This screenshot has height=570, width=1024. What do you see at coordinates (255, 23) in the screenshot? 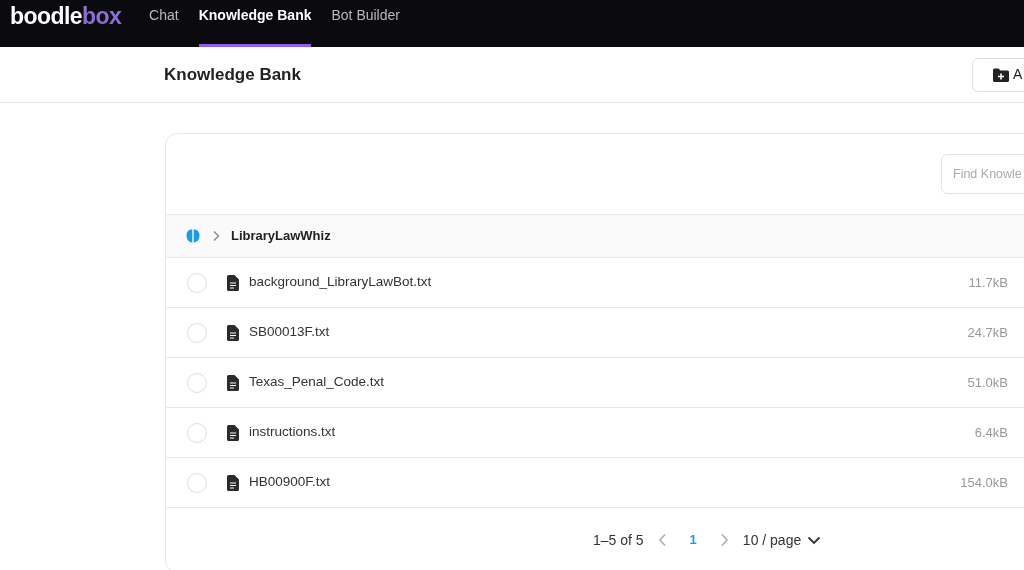
I see `nav-tab: Knowledge Bank` at bounding box center [255, 23].